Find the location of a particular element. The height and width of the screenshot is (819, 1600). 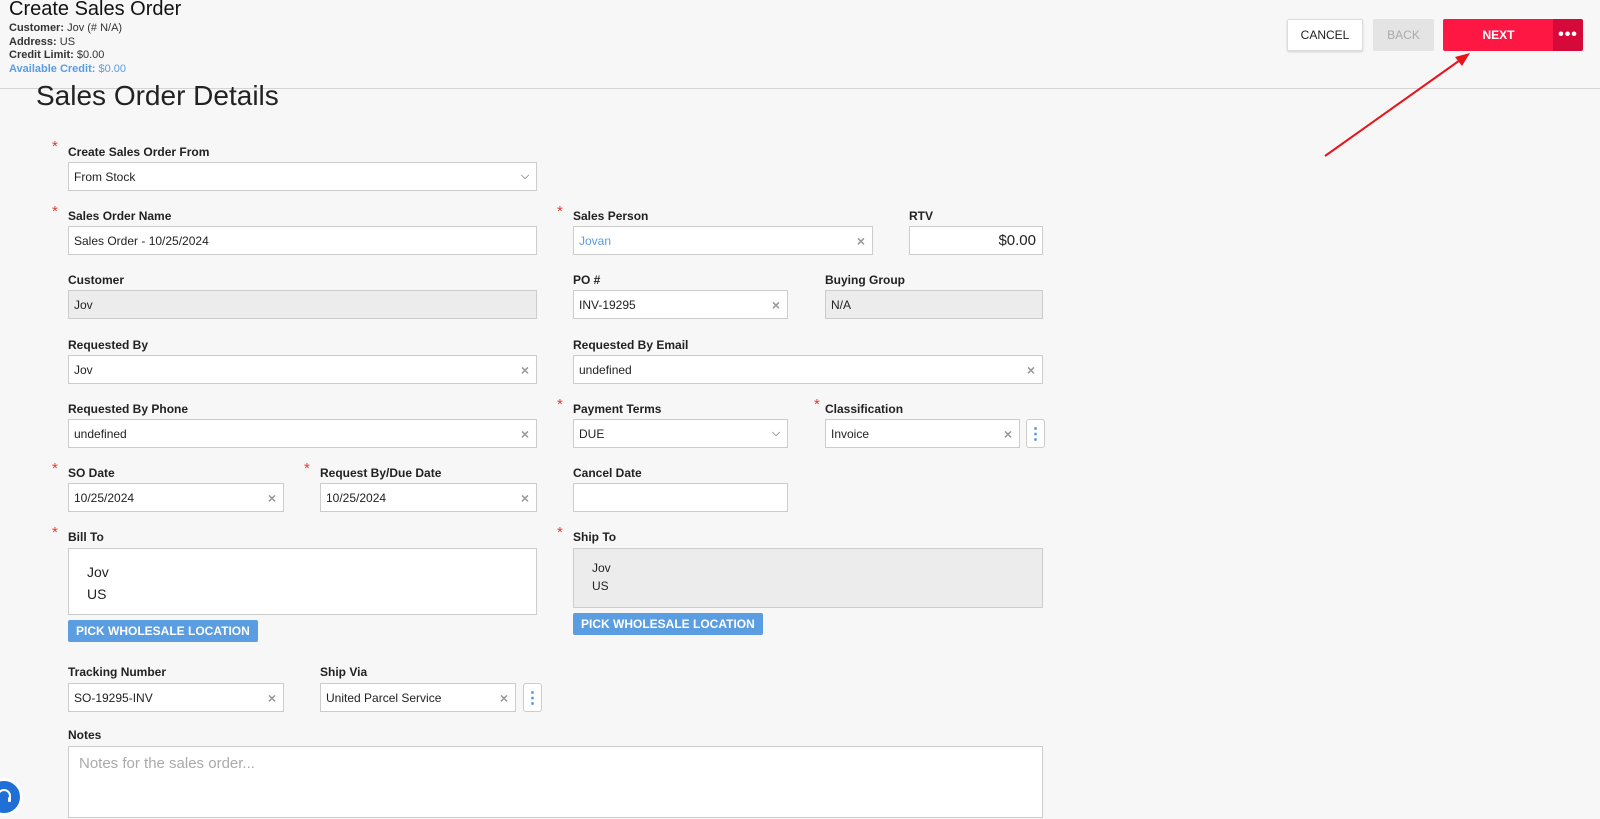

requested-by-email-input: undefined × is located at coordinates (808, 369).